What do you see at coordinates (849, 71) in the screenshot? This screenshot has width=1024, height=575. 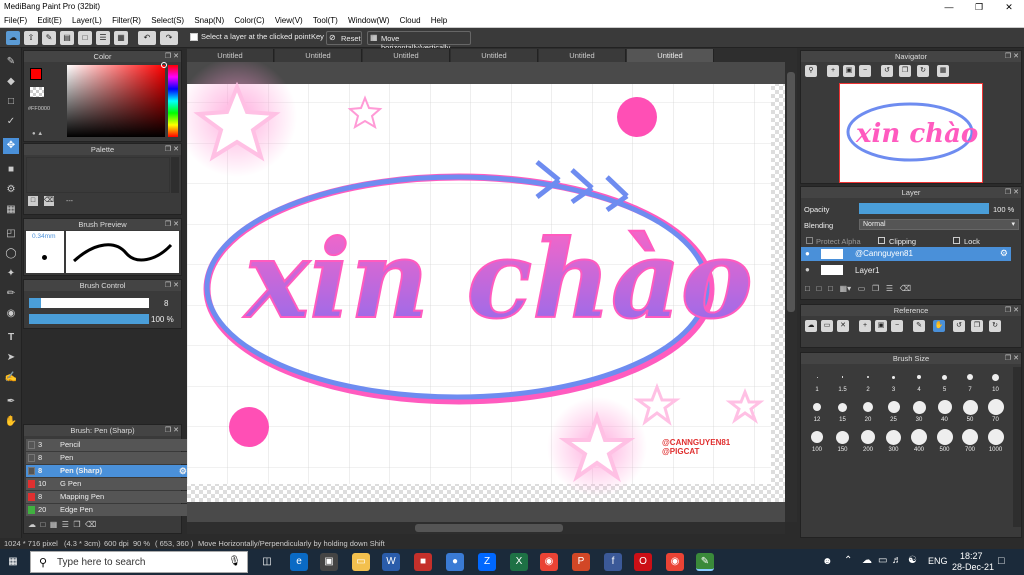 I see `fit-icon: ▣` at bounding box center [849, 71].